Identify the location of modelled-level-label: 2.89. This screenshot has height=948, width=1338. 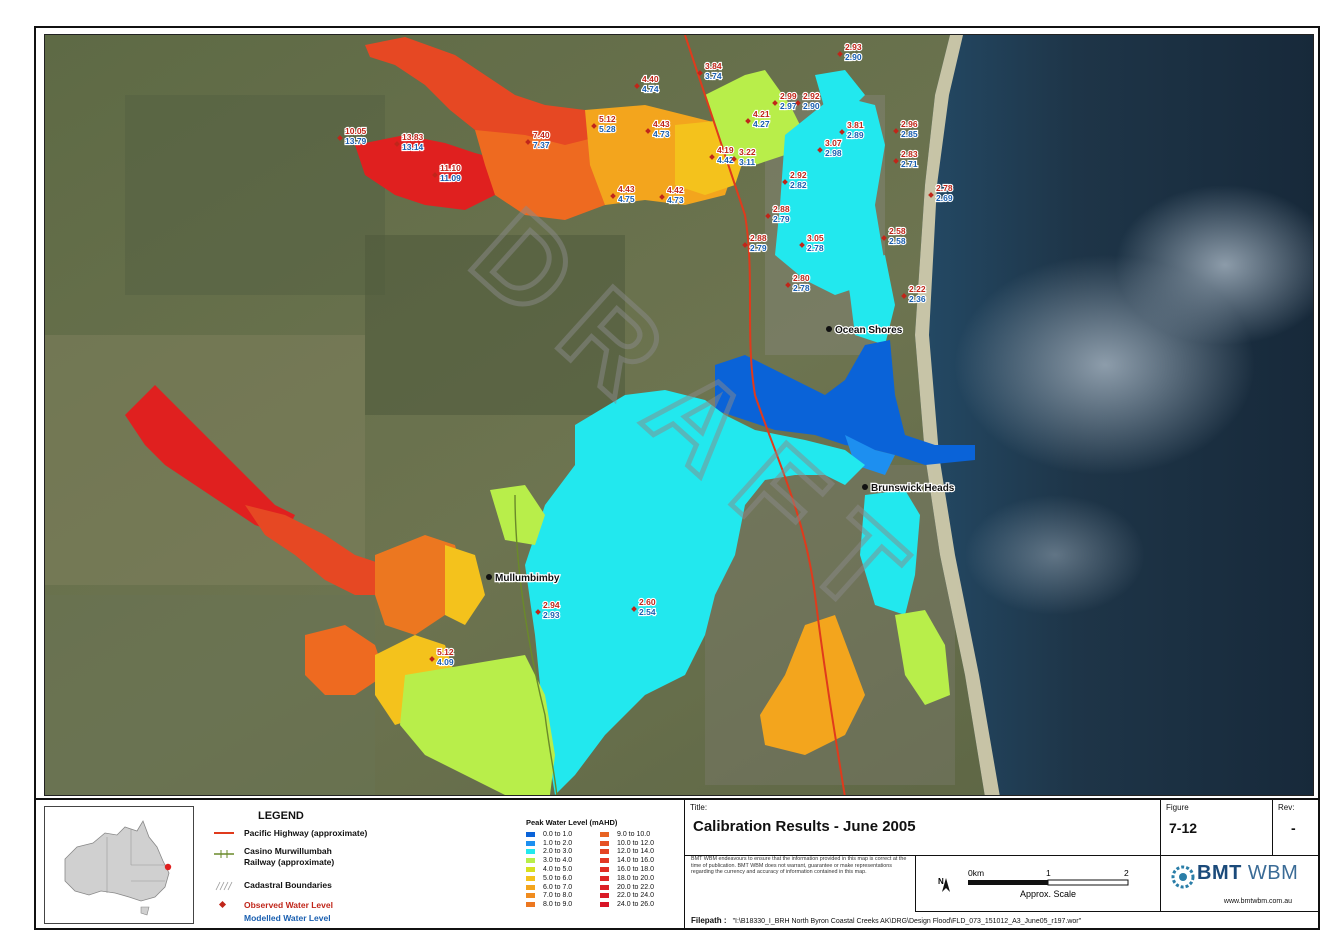
(855, 135).